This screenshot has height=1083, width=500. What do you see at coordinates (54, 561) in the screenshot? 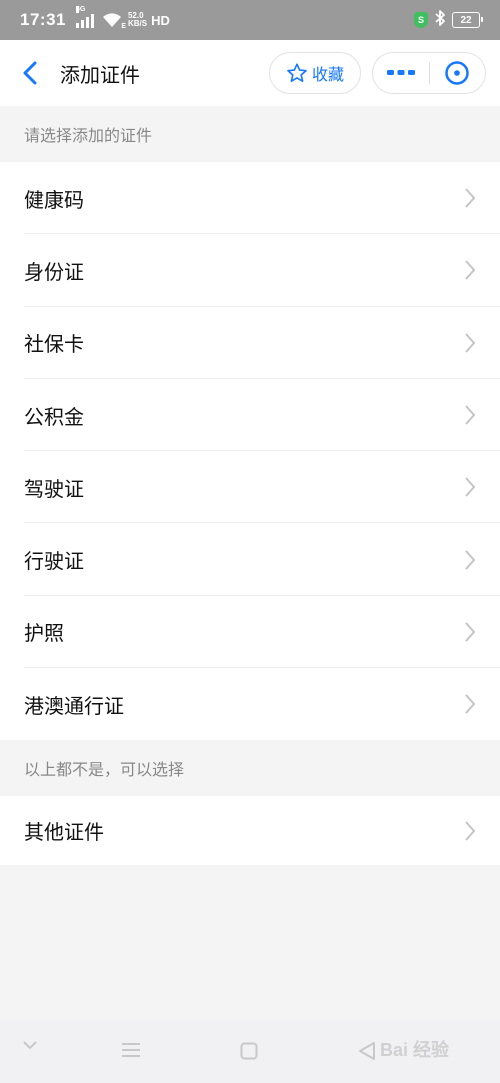
I see `list-item-label: 行驶证` at bounding box center [54, 561].